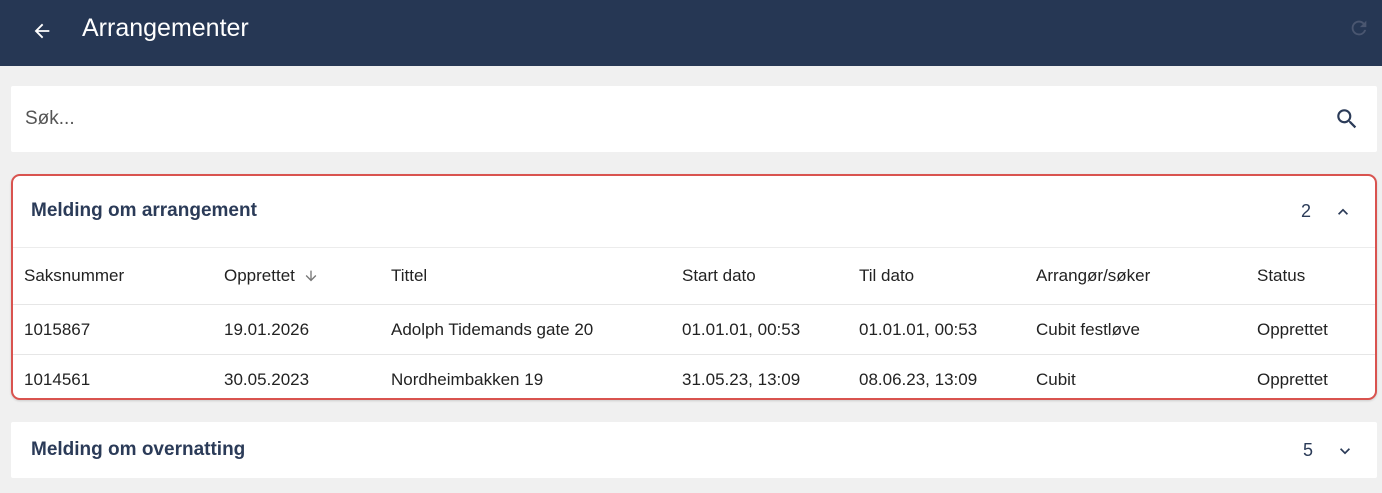 The width and height of the screenshot is (1382, 493). I want to click on section-melding-om-overnatting: Melding om overnatting 5, so click(694, 450).